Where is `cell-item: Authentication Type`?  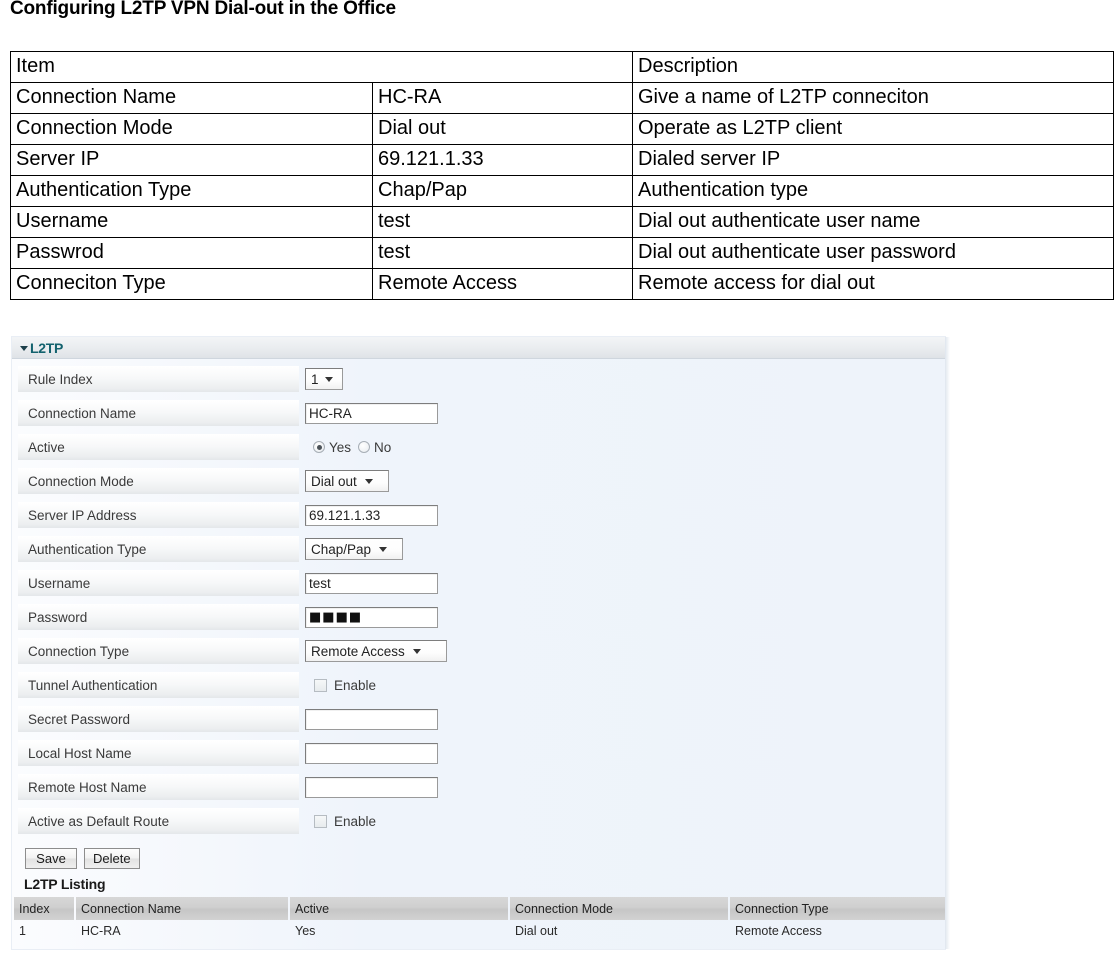 cell-item: Authentication Type is located at coordinates (191, 191).